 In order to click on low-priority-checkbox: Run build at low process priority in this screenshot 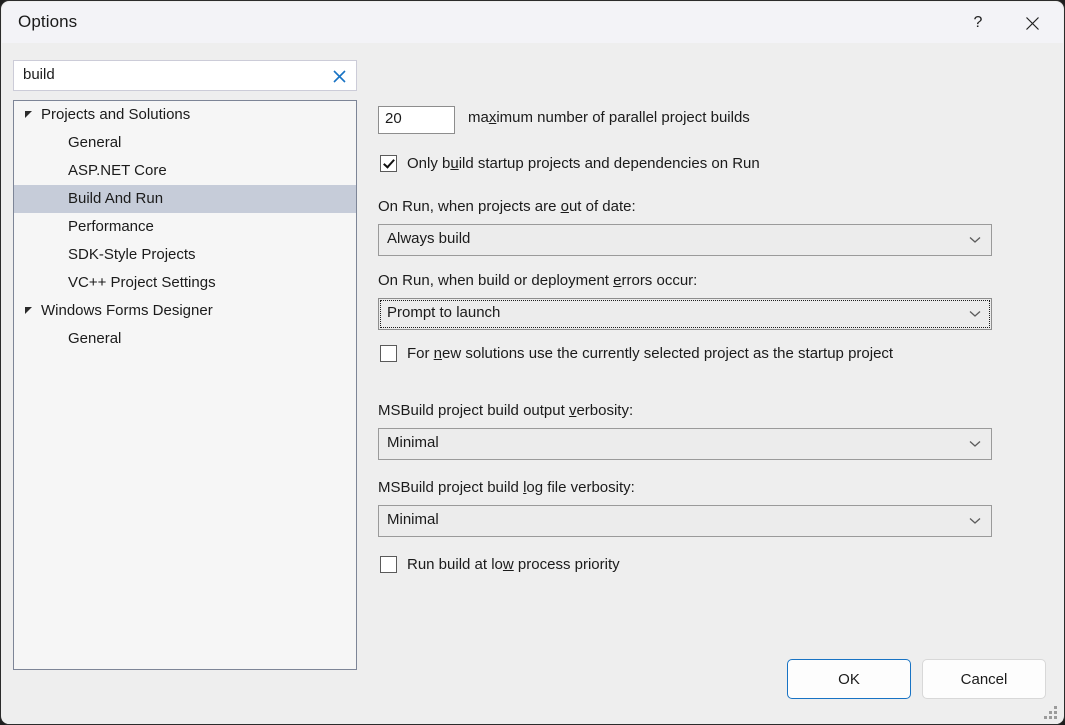, I will do `click(500, 564)`.